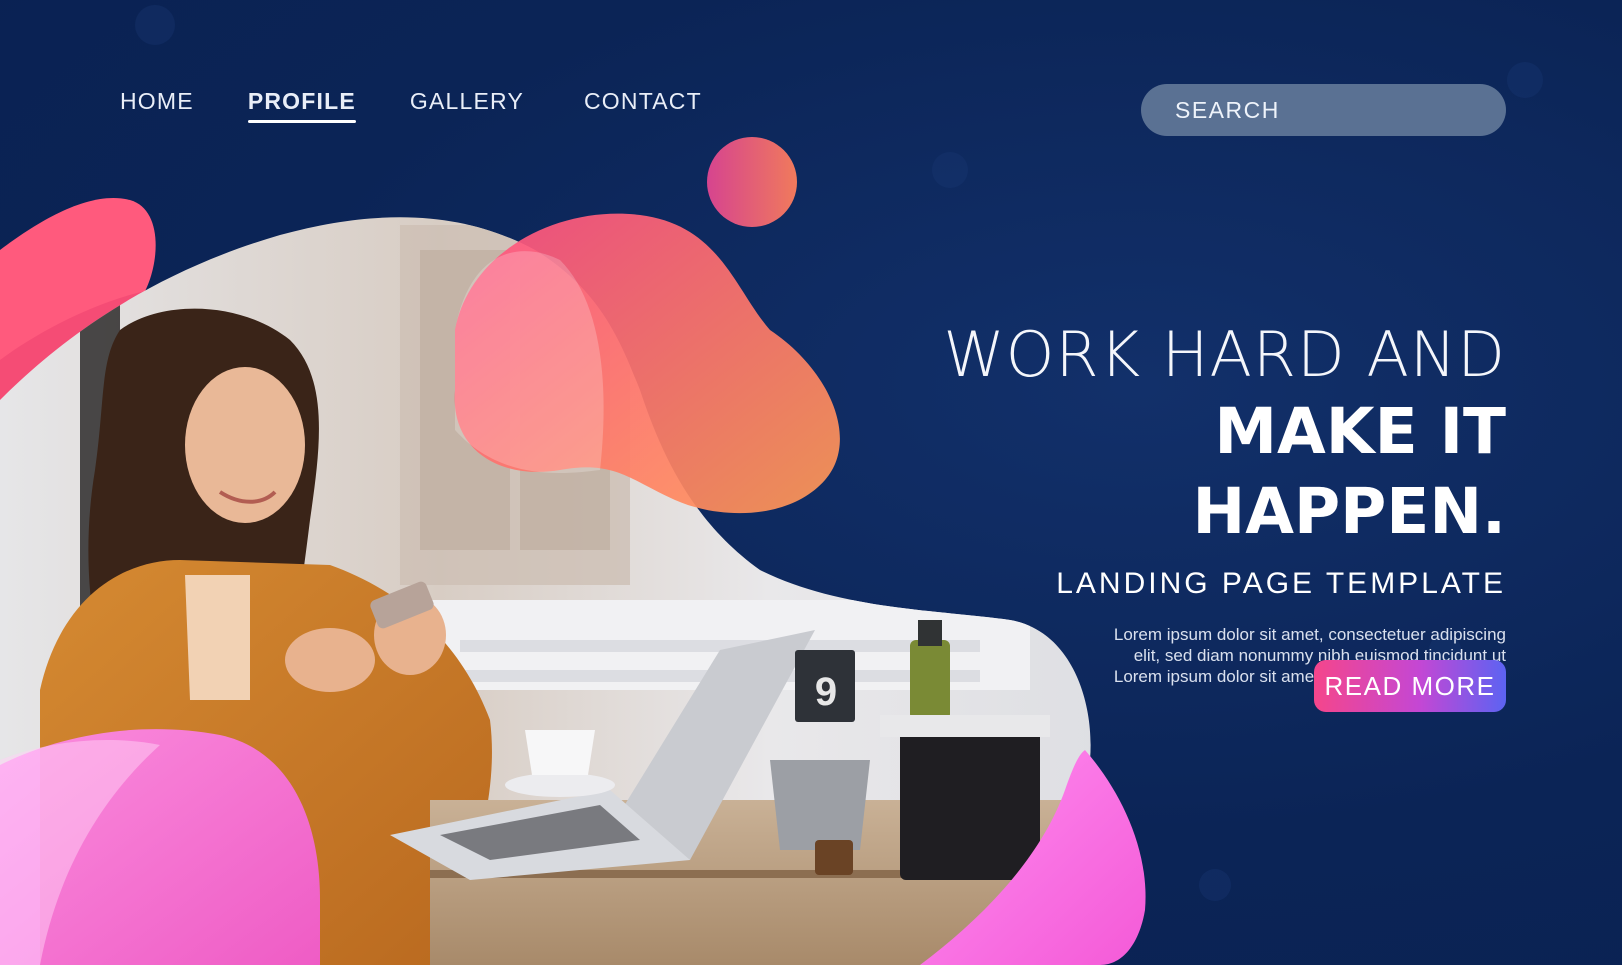 Image resolution: width=1622 pixels, height=965 pixels. Describe the element at coordinates (157, 104) in the screenshot. I see `nav-item-home: HOME` at that location.